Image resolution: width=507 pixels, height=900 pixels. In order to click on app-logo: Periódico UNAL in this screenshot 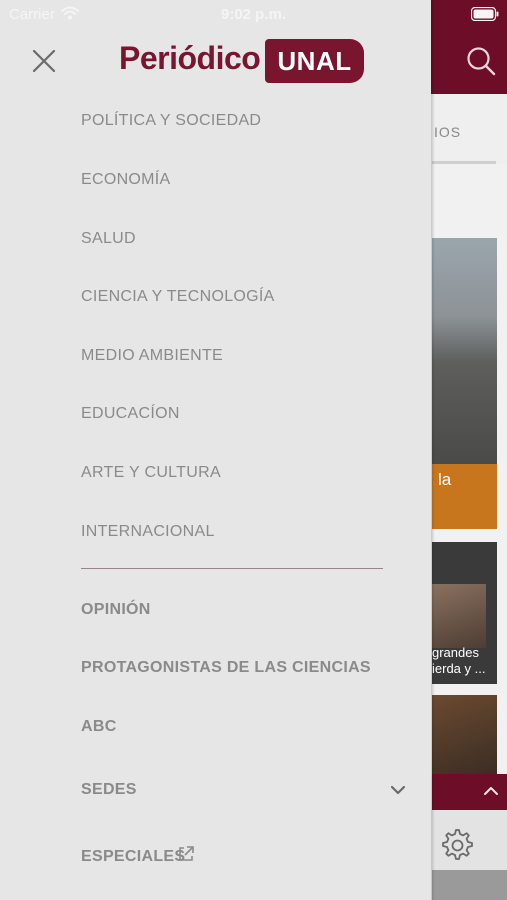, I will do `click(241, 61)`.